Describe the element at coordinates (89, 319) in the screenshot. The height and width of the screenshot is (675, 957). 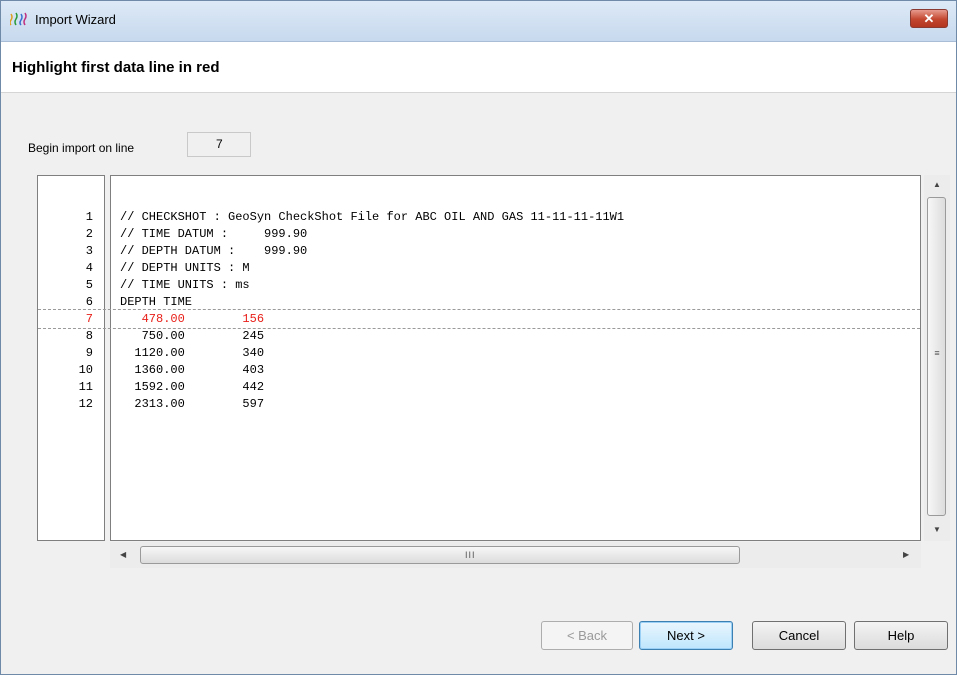
I see `line-number: 7` at that location.